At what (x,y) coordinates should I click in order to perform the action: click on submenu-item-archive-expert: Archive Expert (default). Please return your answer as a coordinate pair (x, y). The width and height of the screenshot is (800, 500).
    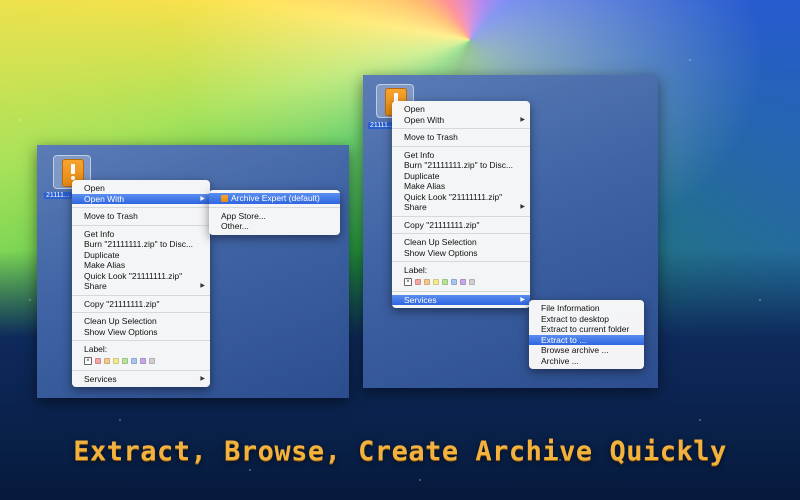
    Looking at the image, I should click on (274, 198).